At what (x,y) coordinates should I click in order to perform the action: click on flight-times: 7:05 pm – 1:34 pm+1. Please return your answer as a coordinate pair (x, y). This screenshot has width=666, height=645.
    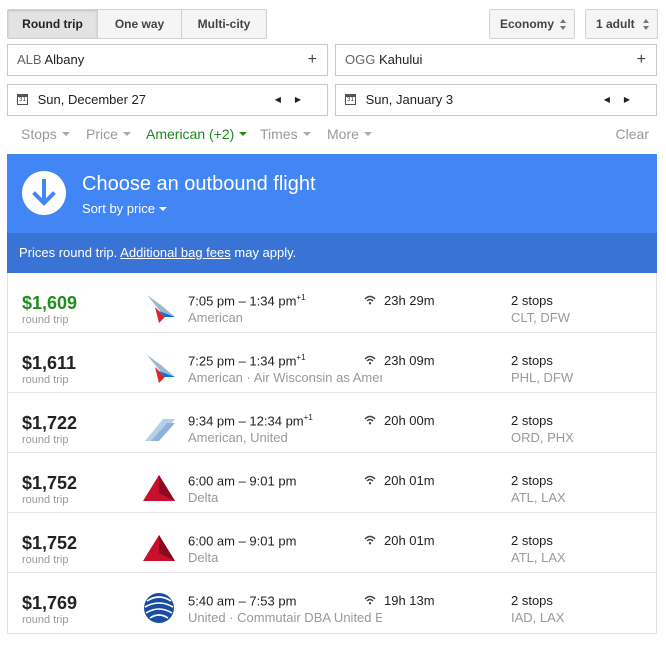
    Looking at the image, I should click on (247, 301).